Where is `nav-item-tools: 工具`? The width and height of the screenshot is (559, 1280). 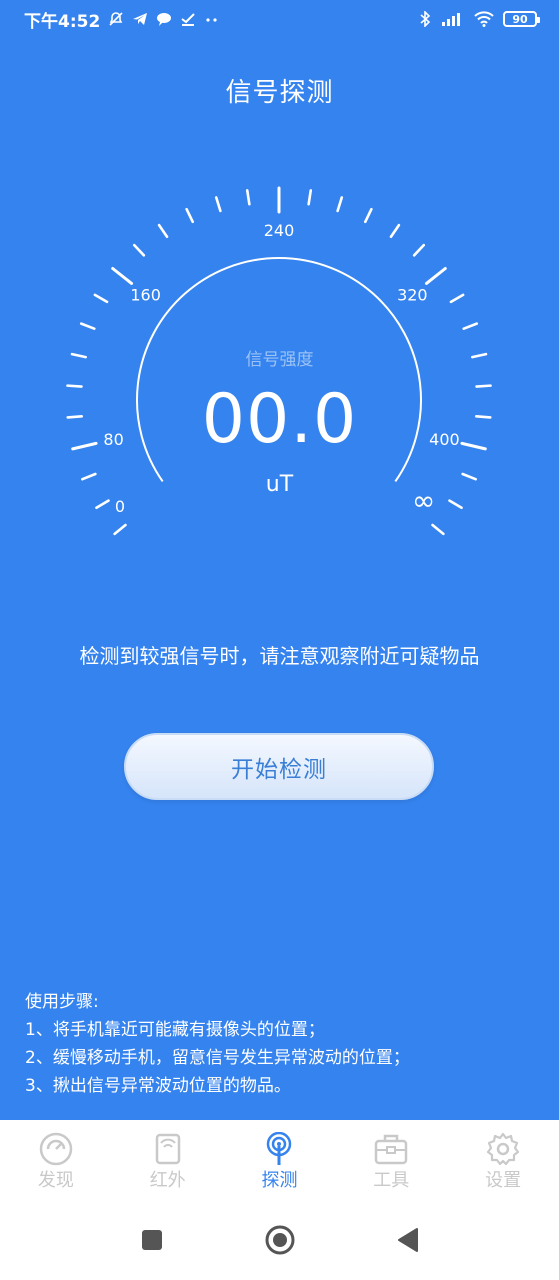 nav-item-tools: 工具 is located at coordinates (391, 1160).